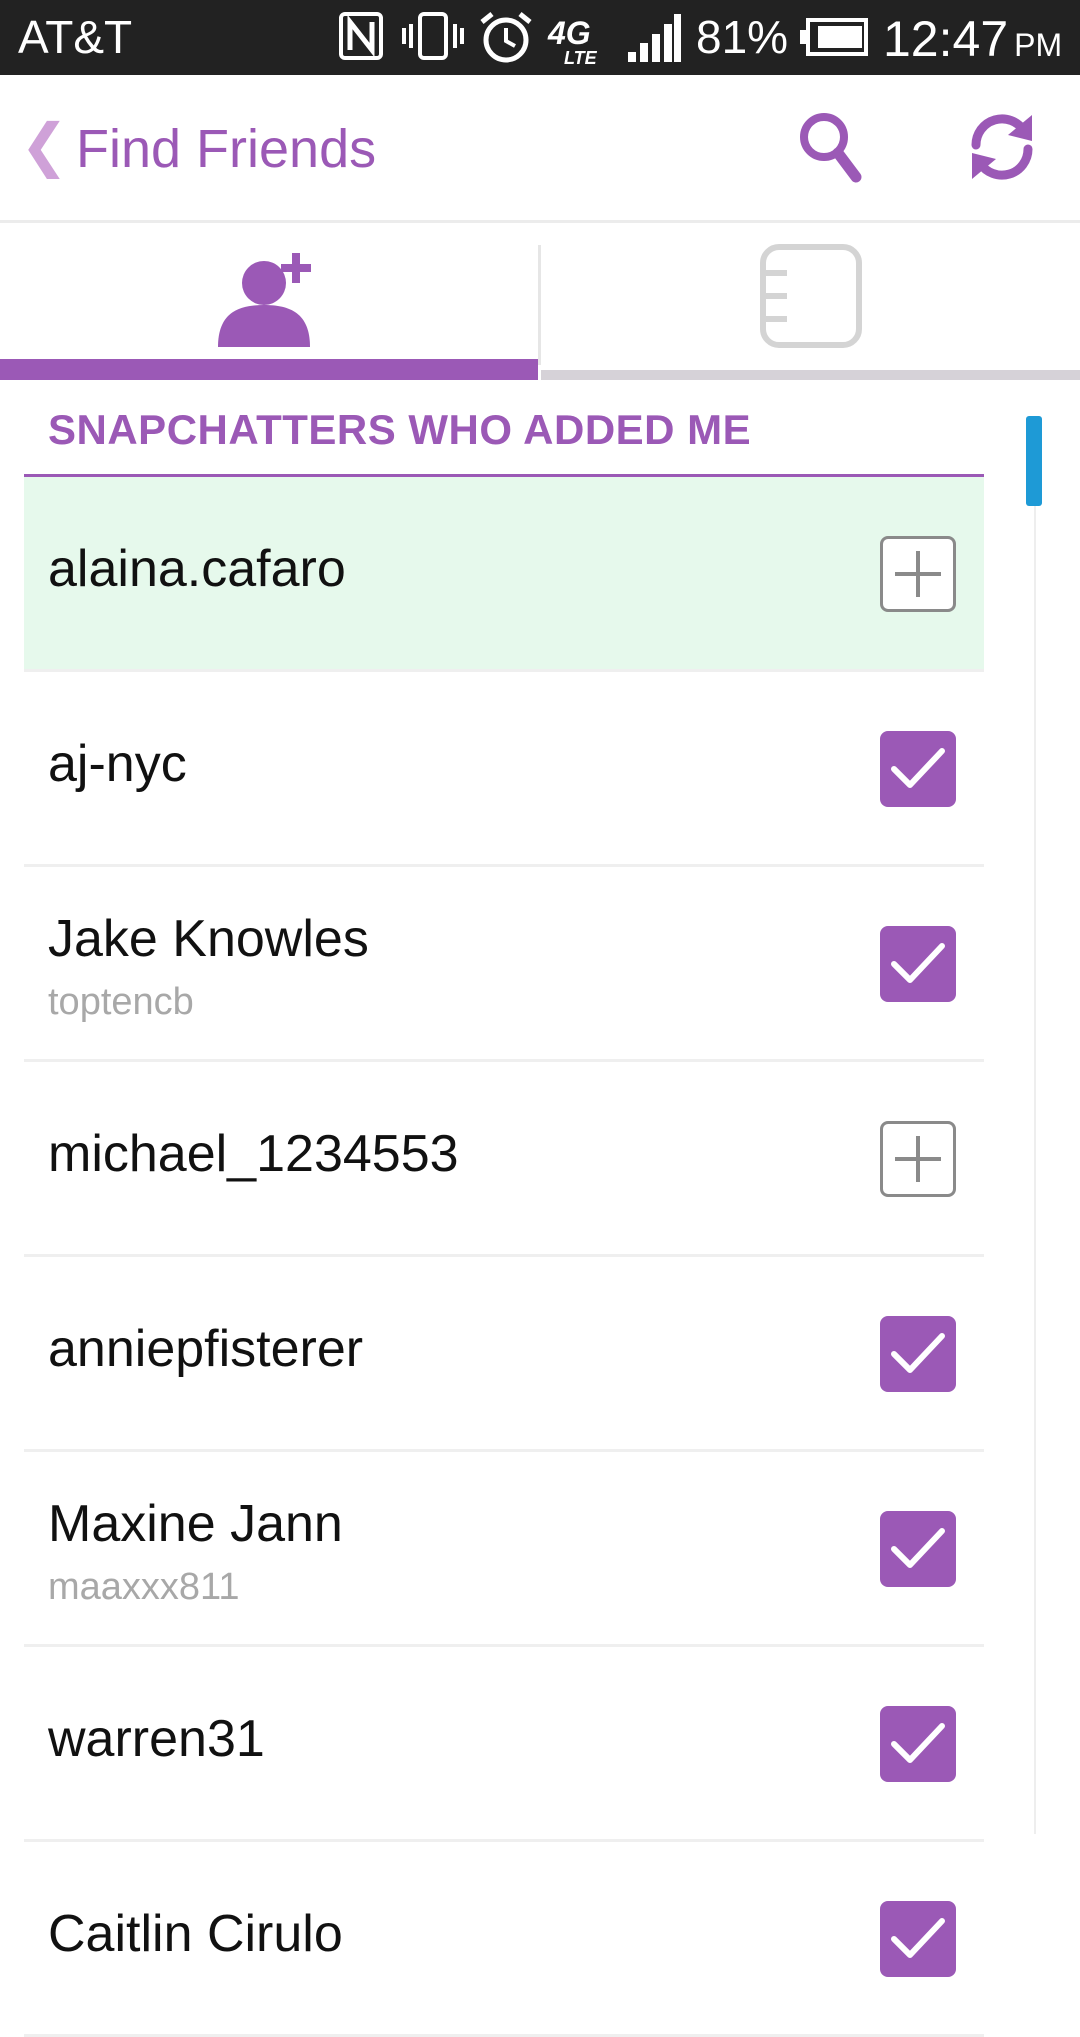  What do you see at coordinates (197, 569) in the screenshot?
I see `friend-name: alaina.cafaro` at bounding box center [197, 569].